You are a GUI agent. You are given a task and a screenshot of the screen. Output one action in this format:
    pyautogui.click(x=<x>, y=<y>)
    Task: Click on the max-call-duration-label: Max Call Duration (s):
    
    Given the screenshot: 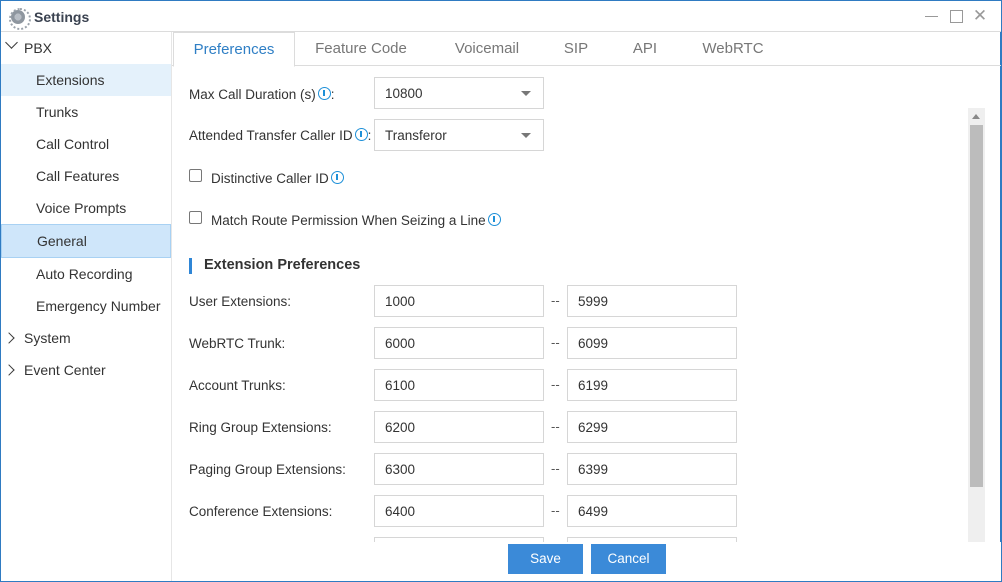 What is the action you would take?
    pyautogui.click(x=262, y=94)
    